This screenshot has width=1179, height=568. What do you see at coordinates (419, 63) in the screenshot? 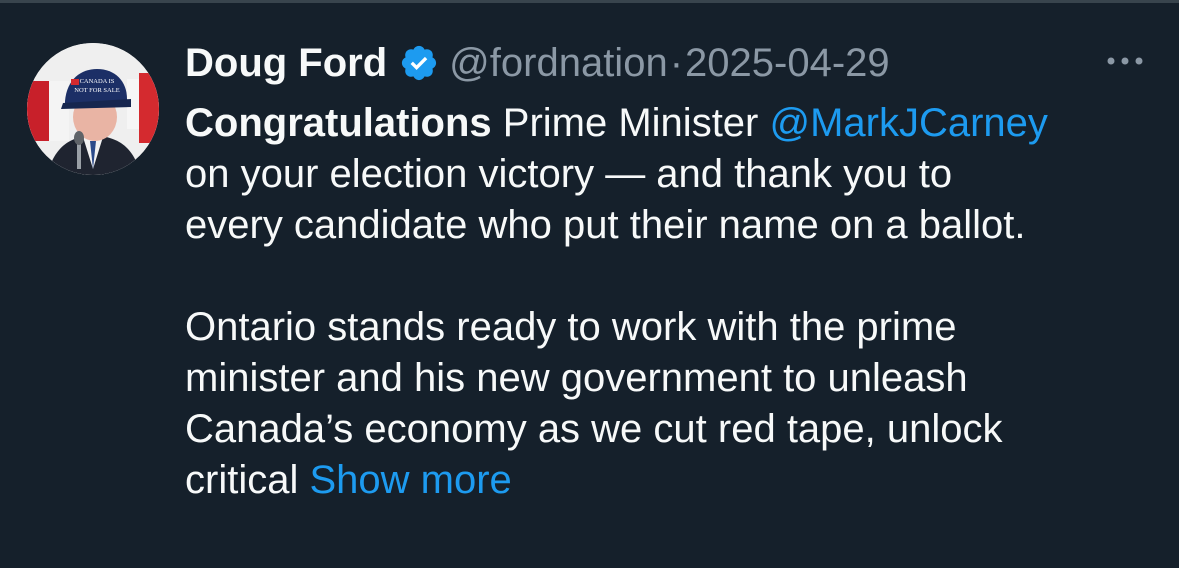
I see `verified-badge-icon` at bounding box center [419, 63].